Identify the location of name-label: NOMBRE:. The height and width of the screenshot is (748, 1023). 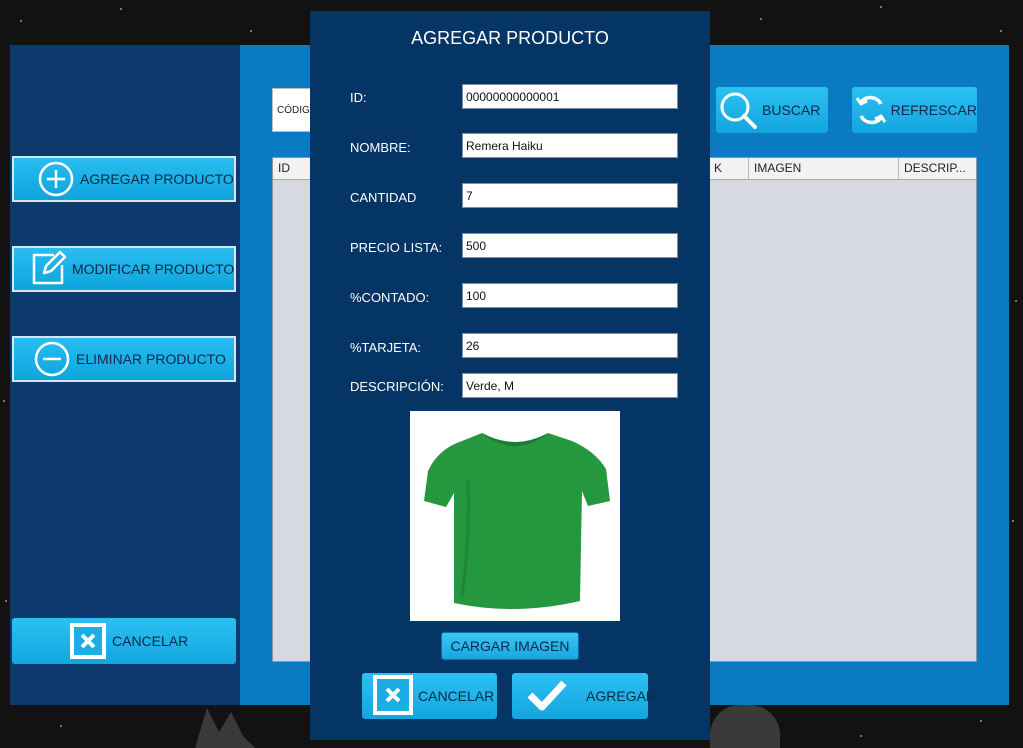
(380, 147).